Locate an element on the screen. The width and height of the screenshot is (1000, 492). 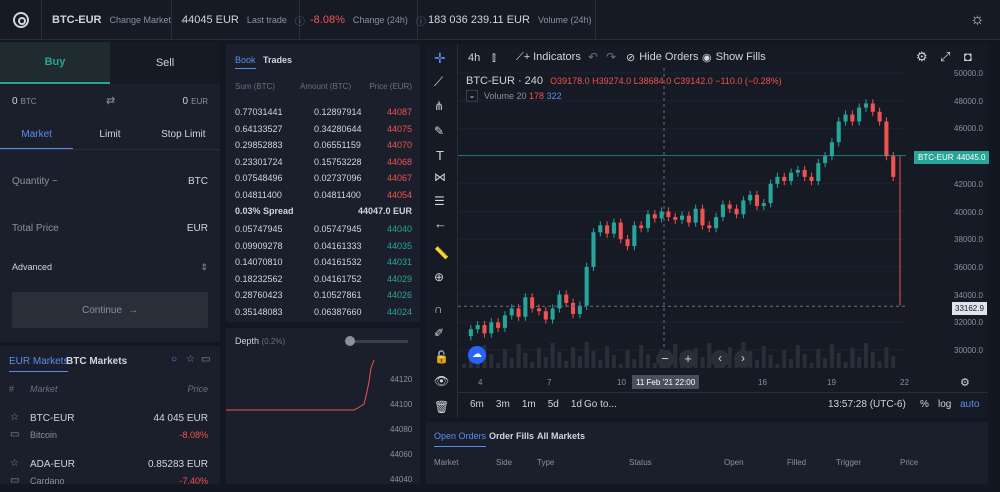
zoom-in-icon: ⊕ is located at coordinates (439, 277).